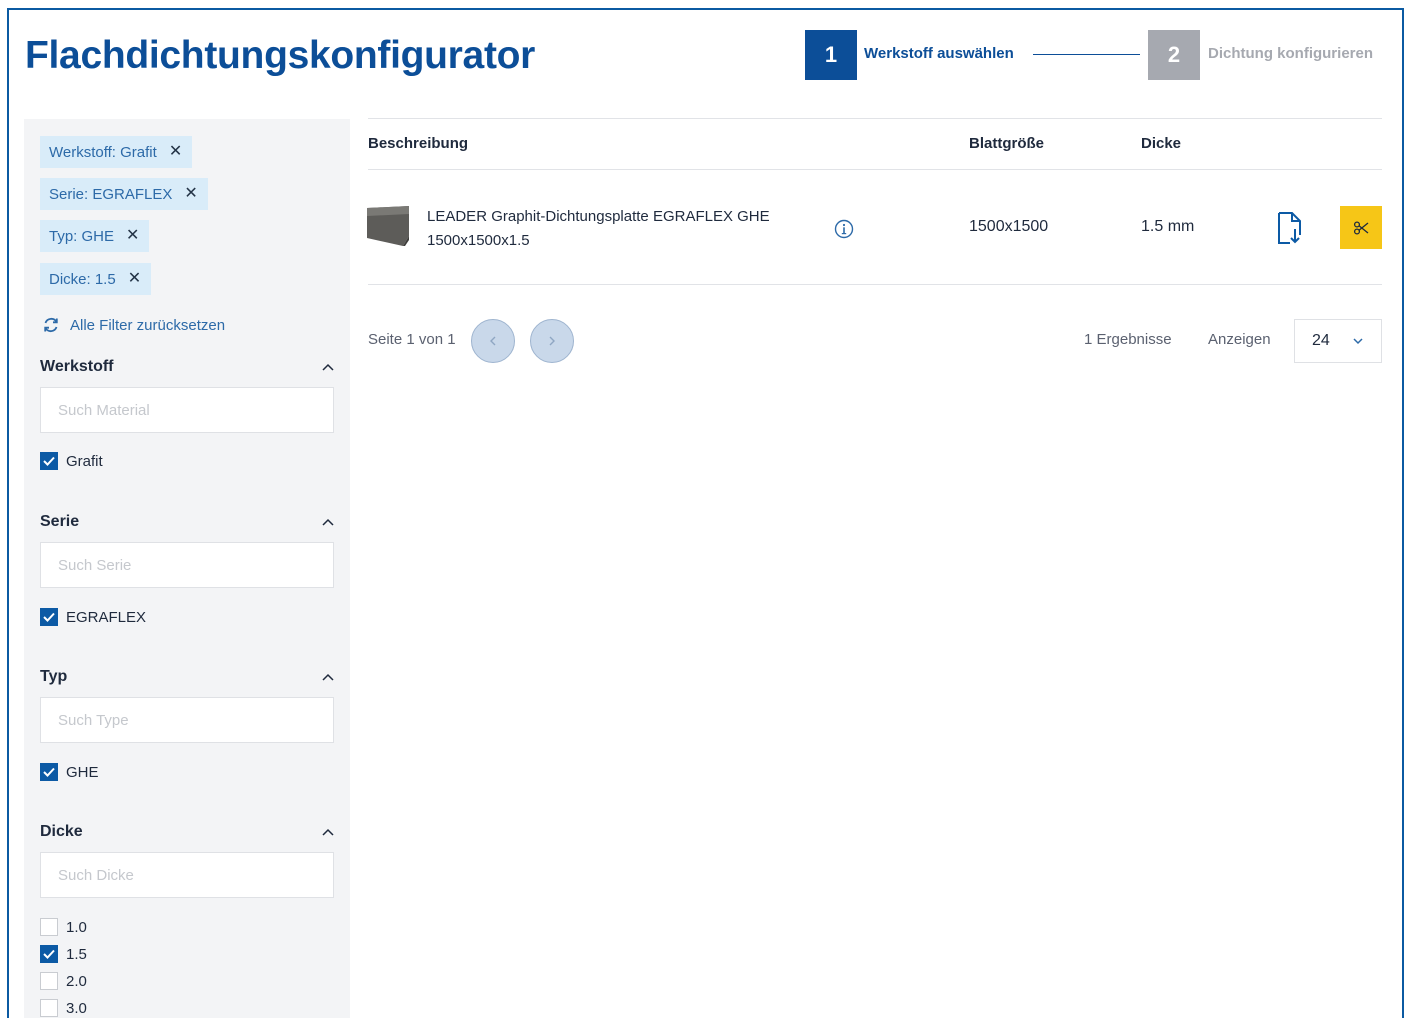 The width and height of the screenshot is (1408, 1018). Describe the element at coordinates (63, 927) in the screenshot. I see `checkbox-thickness-1-0: 1.0` at that location.